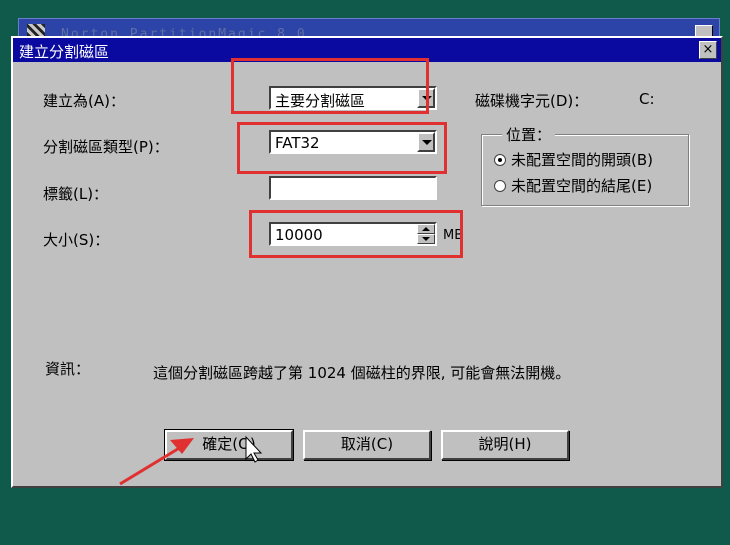 Image resolution: width=730 pixels, height=545 pixels. Describe the element at coordinates (191, 460) in the screenshot. I see `annotation-arrow-icon` at that location.